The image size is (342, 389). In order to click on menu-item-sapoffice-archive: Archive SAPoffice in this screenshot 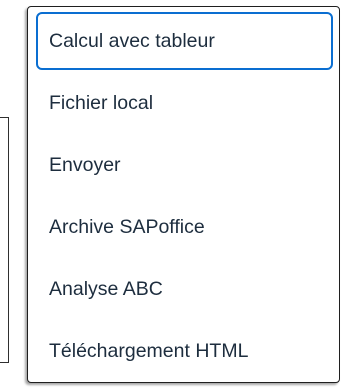, I will do `click(184, 227)`.